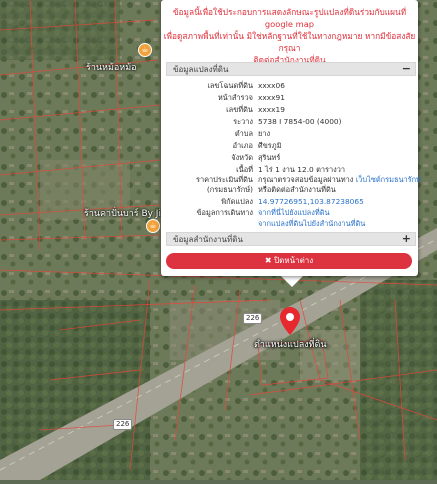 The height and width of the screenshot is (484, 437). What do you see at coordinates (291, 239) in the screenshot?
I see `office-section-header: ข้อมูลสำนักงานที่ดิน +` at bounding box center [291, 239].